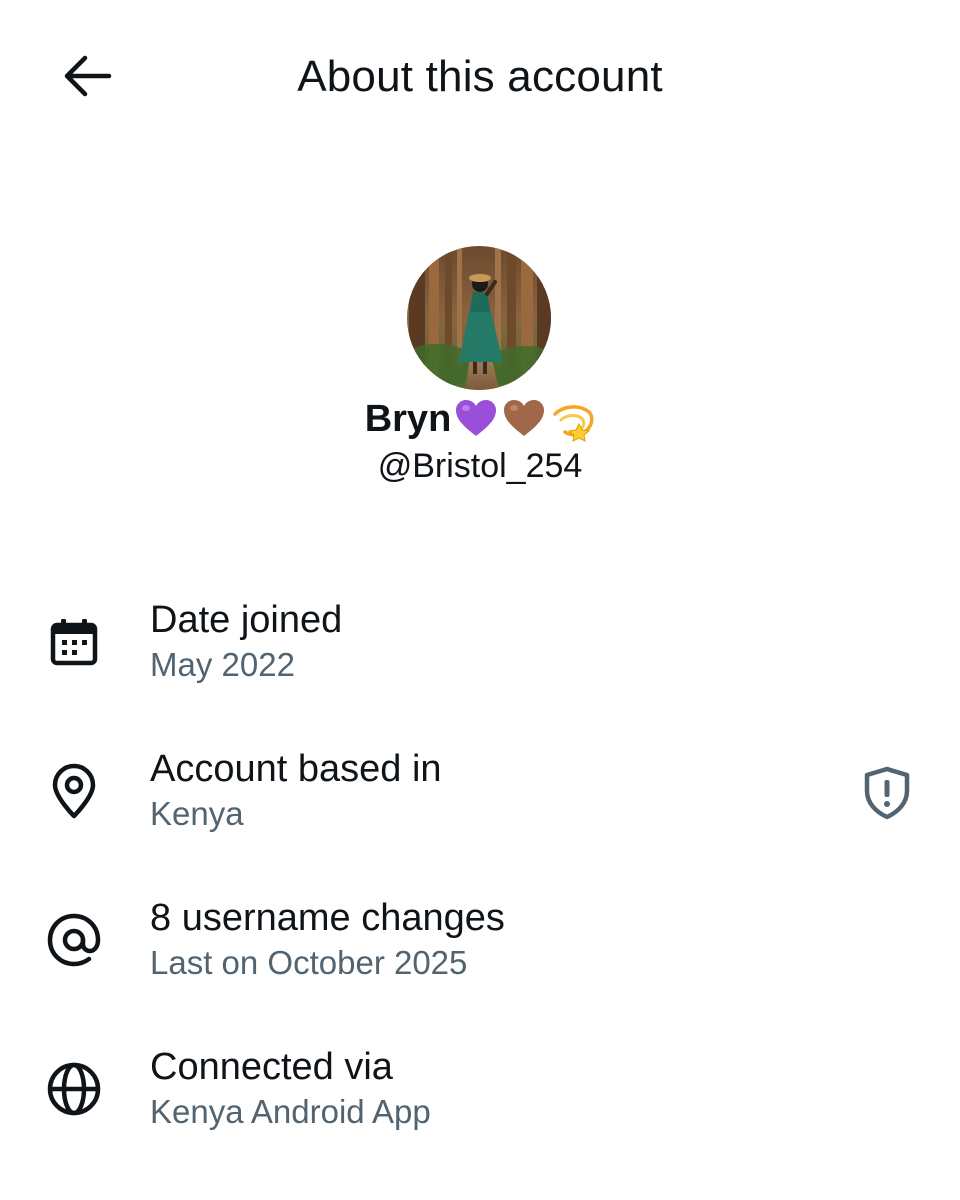 This screenshot has width=960, height=1200. What do you see at coordinates (222, 664) in the screenshot?
I see `row-subtitle: May 2022` at bounding box center [222, 664].